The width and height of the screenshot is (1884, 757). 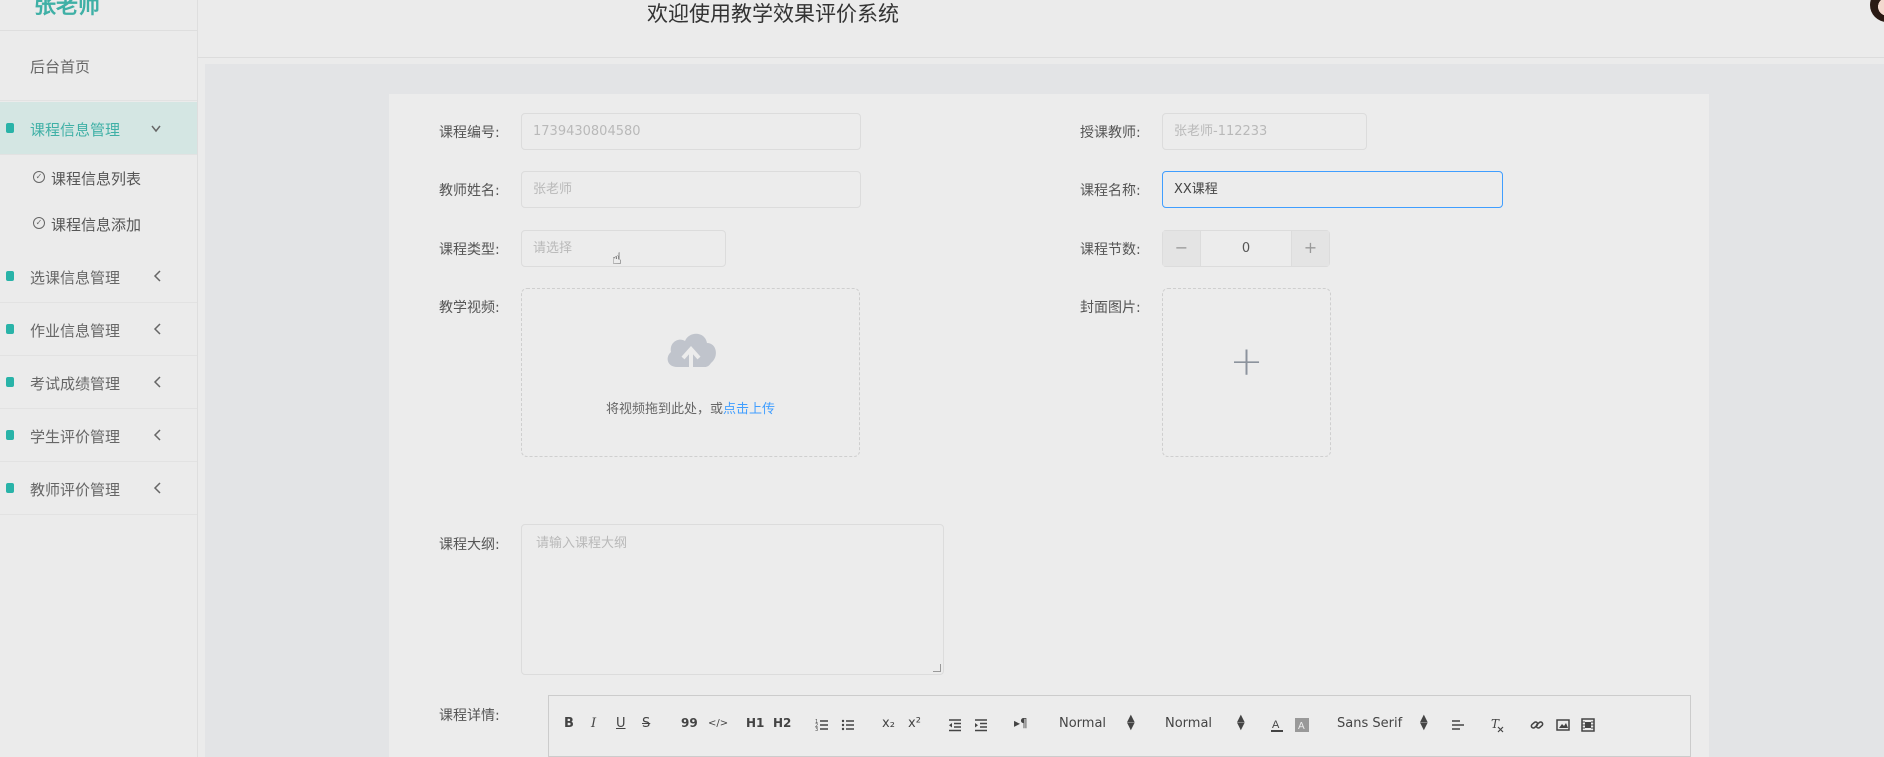 I want to click on chevron-down-icon, so click(x=156, y=129).